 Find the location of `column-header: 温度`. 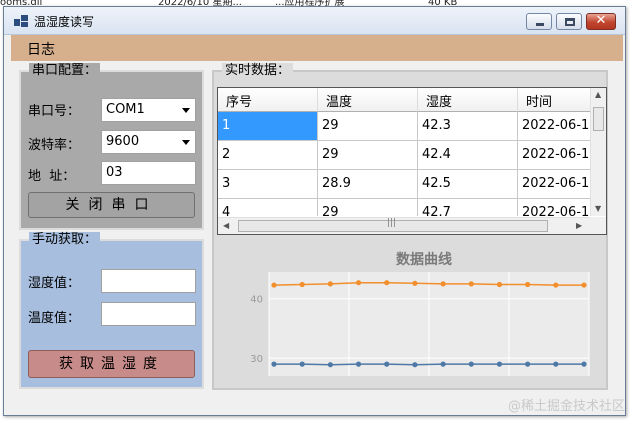

column-header: 温度 is located at coordinates (368, 100).